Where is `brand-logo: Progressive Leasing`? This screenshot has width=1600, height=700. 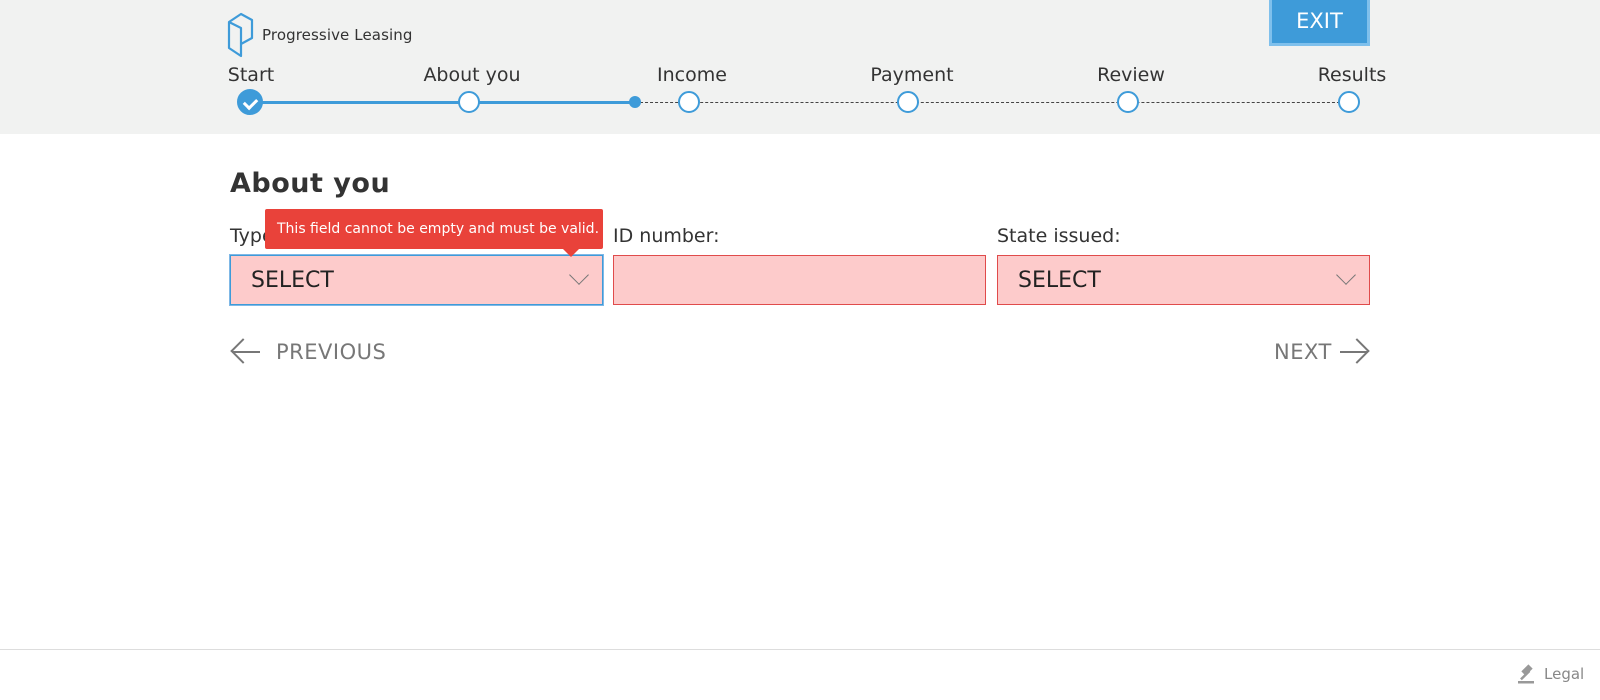
brand-logo: Progressive Leasing is located at coordinates (319, 35).